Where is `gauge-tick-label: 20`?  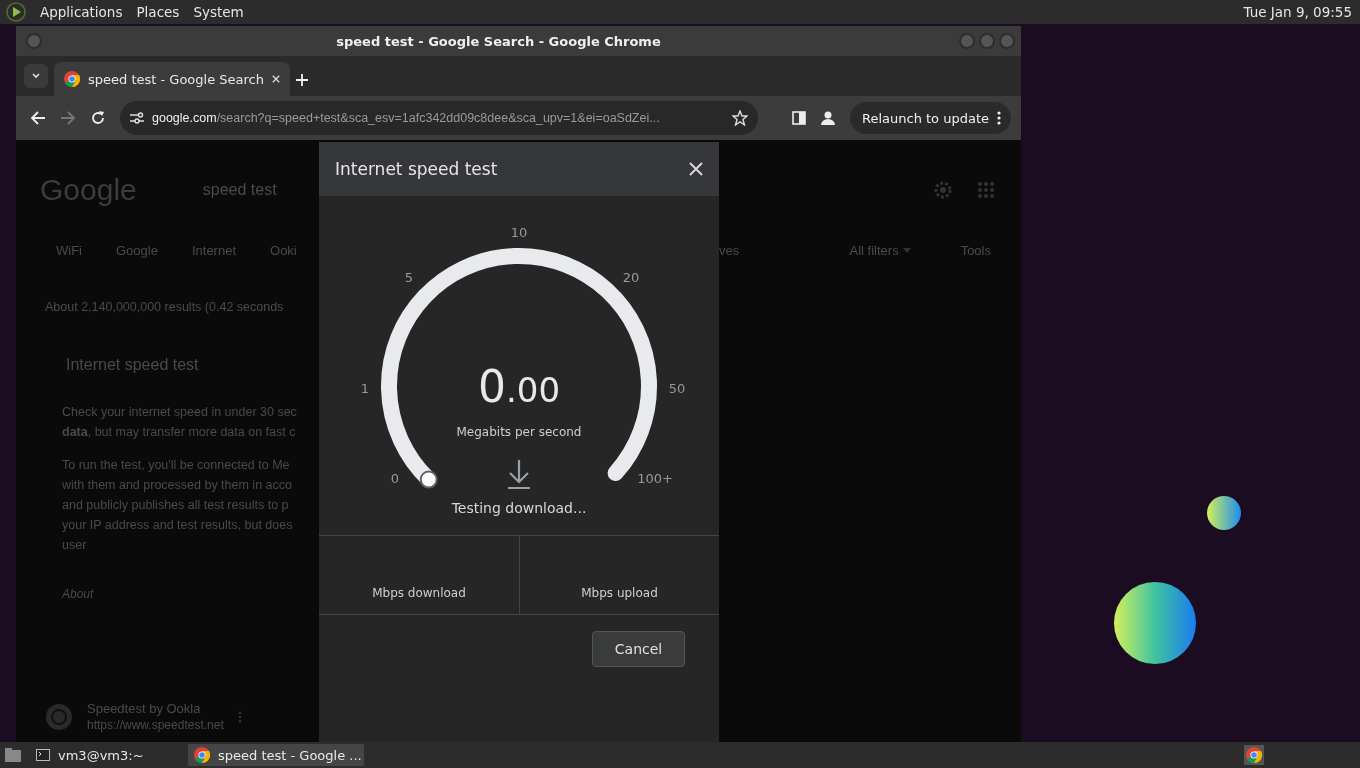
gauge-tick-label: 20 is located at coordinates (631, 277).